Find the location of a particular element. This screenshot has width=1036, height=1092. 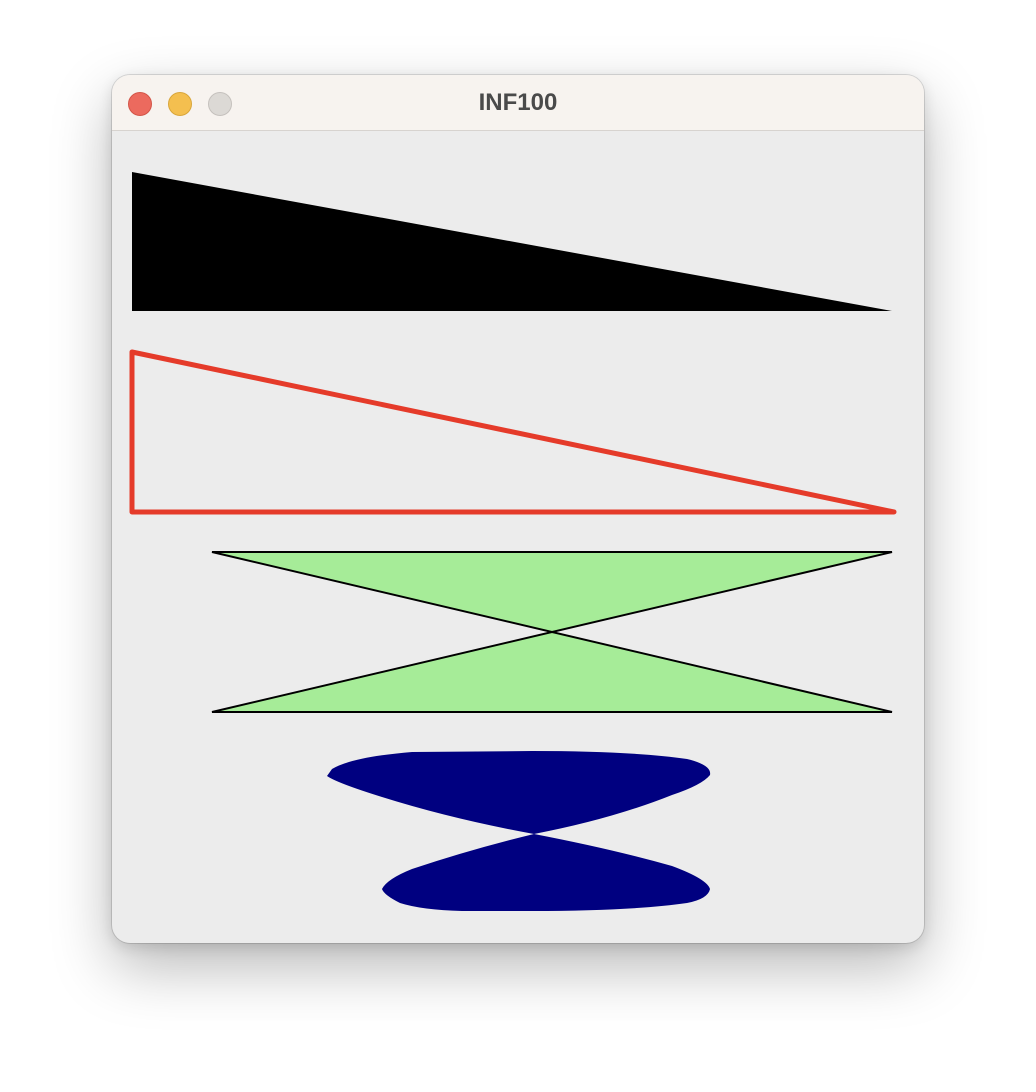

window-title: INF100 is located at coordinates (518, 102).